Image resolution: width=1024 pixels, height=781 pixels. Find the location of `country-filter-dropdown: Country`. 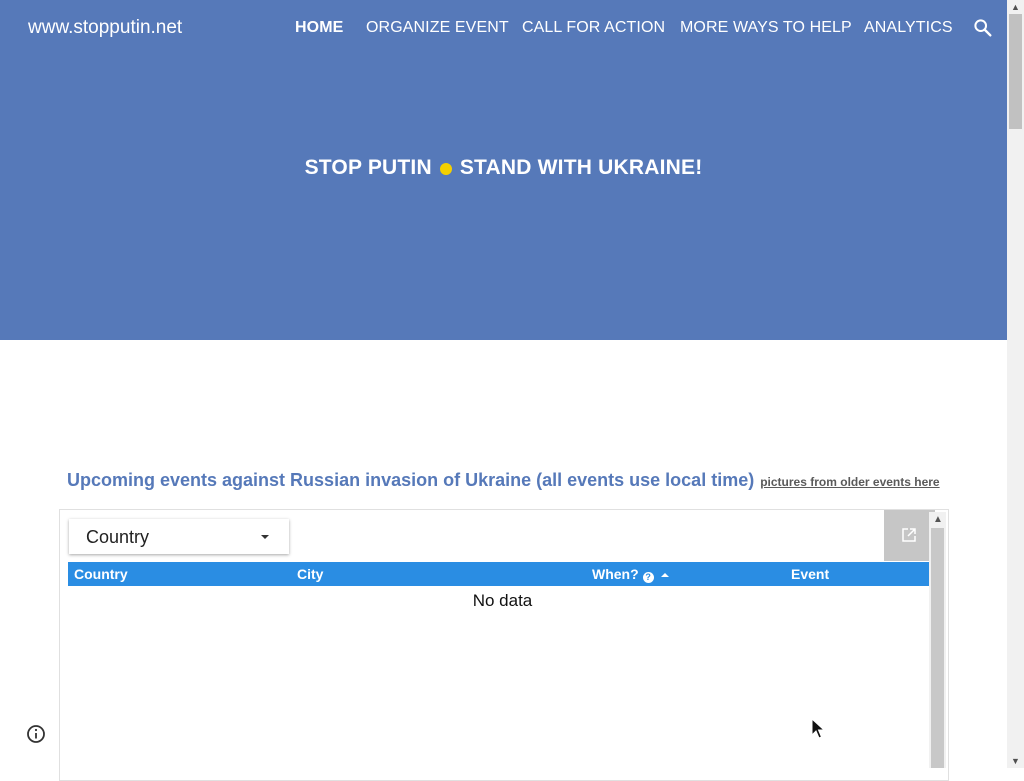

country-filter-dropdown: Country is located at coordinates (179, 536).